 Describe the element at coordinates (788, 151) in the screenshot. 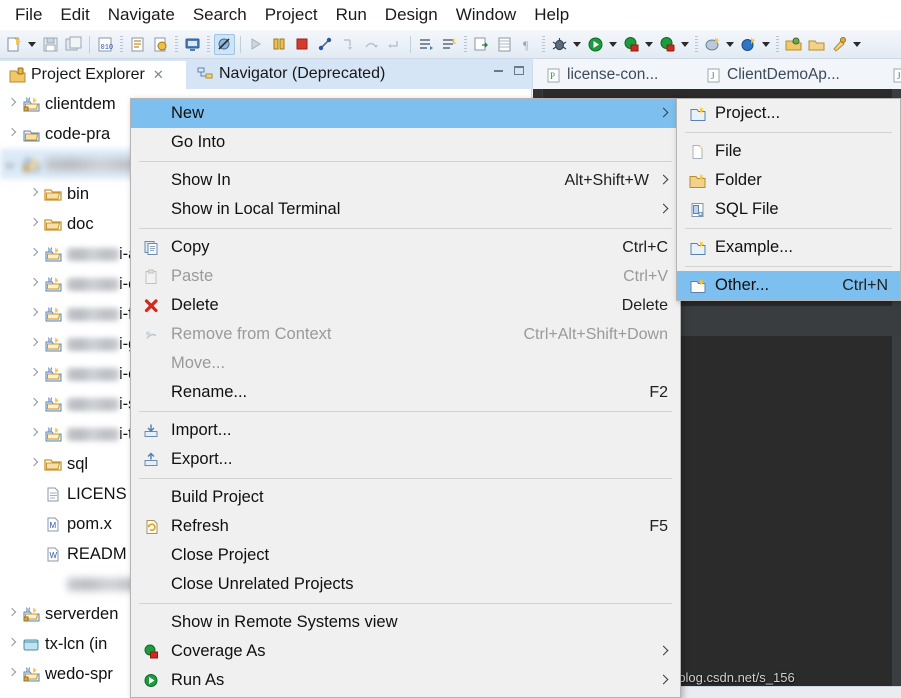

I see `menu-item-file: File` at that location.